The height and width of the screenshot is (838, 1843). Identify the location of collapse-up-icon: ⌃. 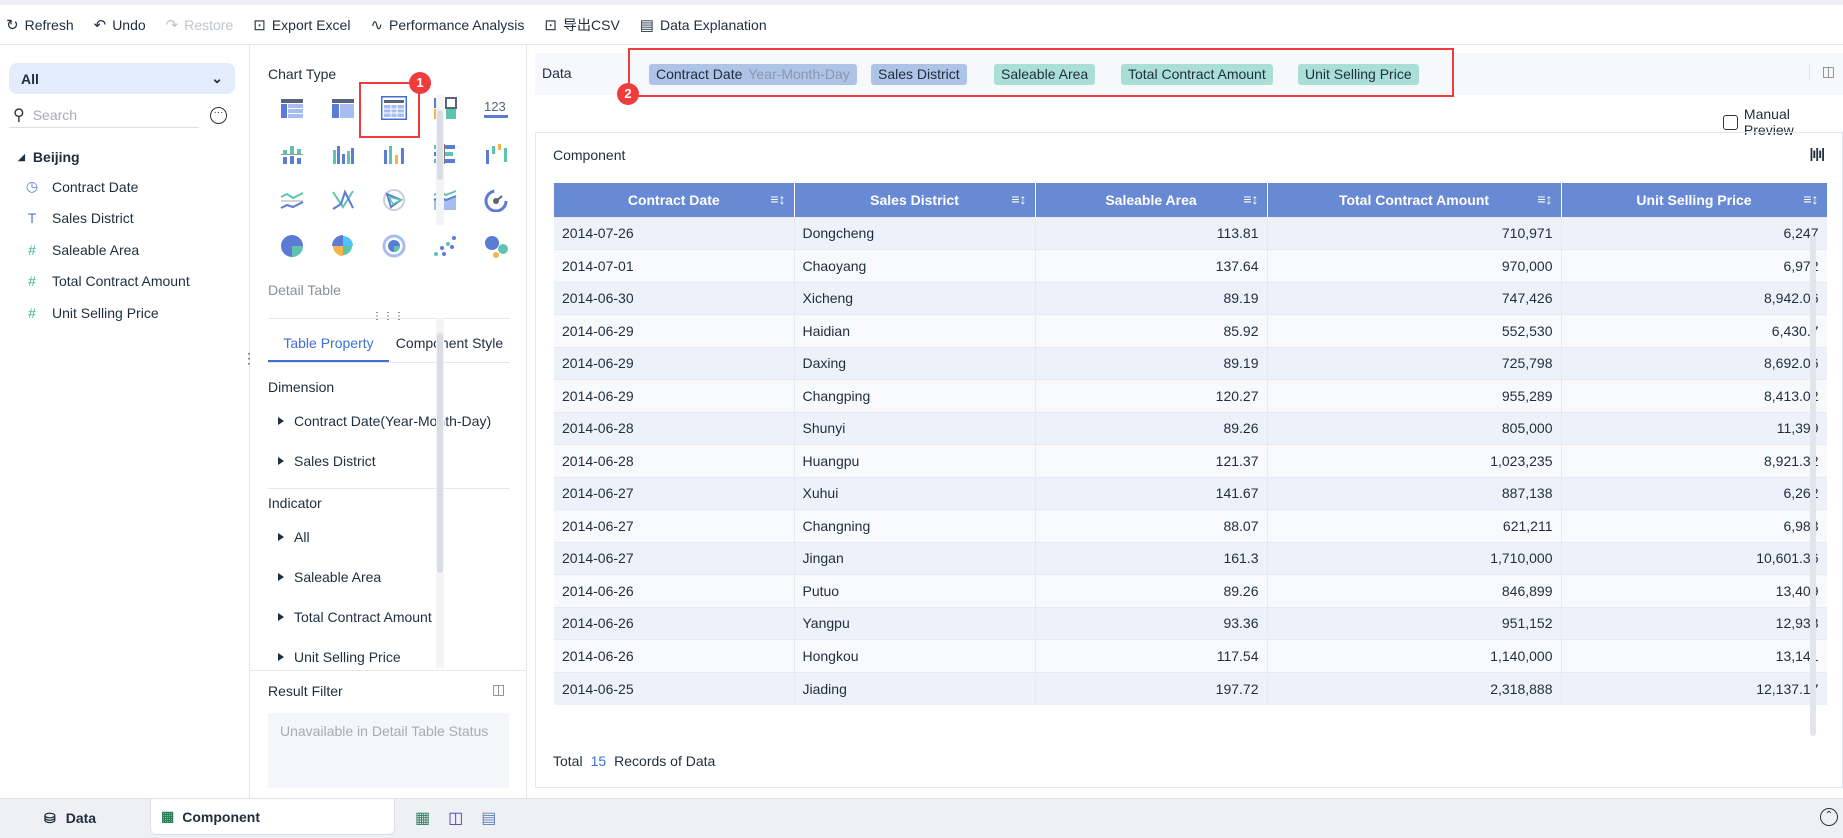
(1829, 817).